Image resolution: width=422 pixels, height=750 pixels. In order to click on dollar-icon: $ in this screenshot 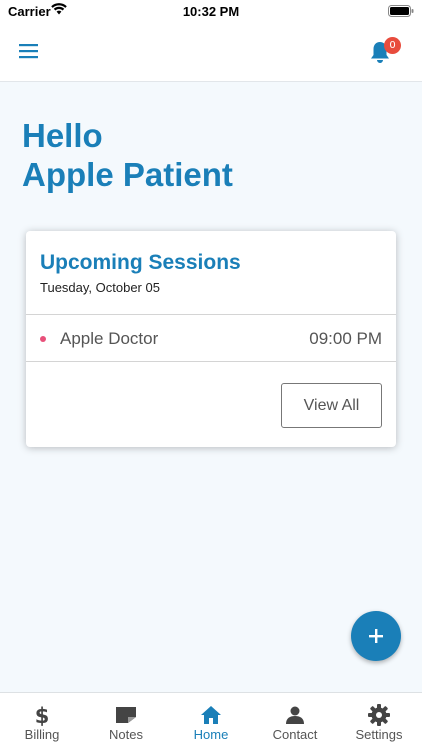, I will do `click(42, 715)`.